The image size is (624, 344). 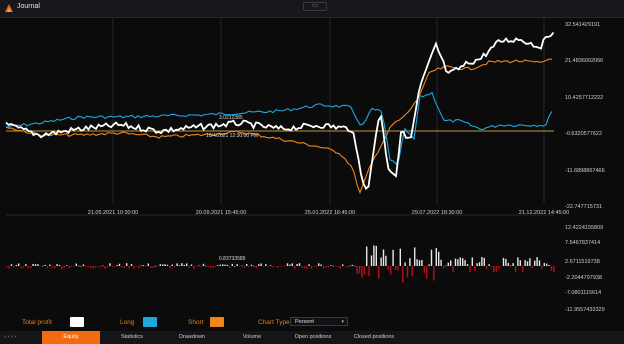 What do you see at coordinates (132, 337) in the screenshot?
I see `tab-statistics: Statistics` at bounding box center [132, 337].